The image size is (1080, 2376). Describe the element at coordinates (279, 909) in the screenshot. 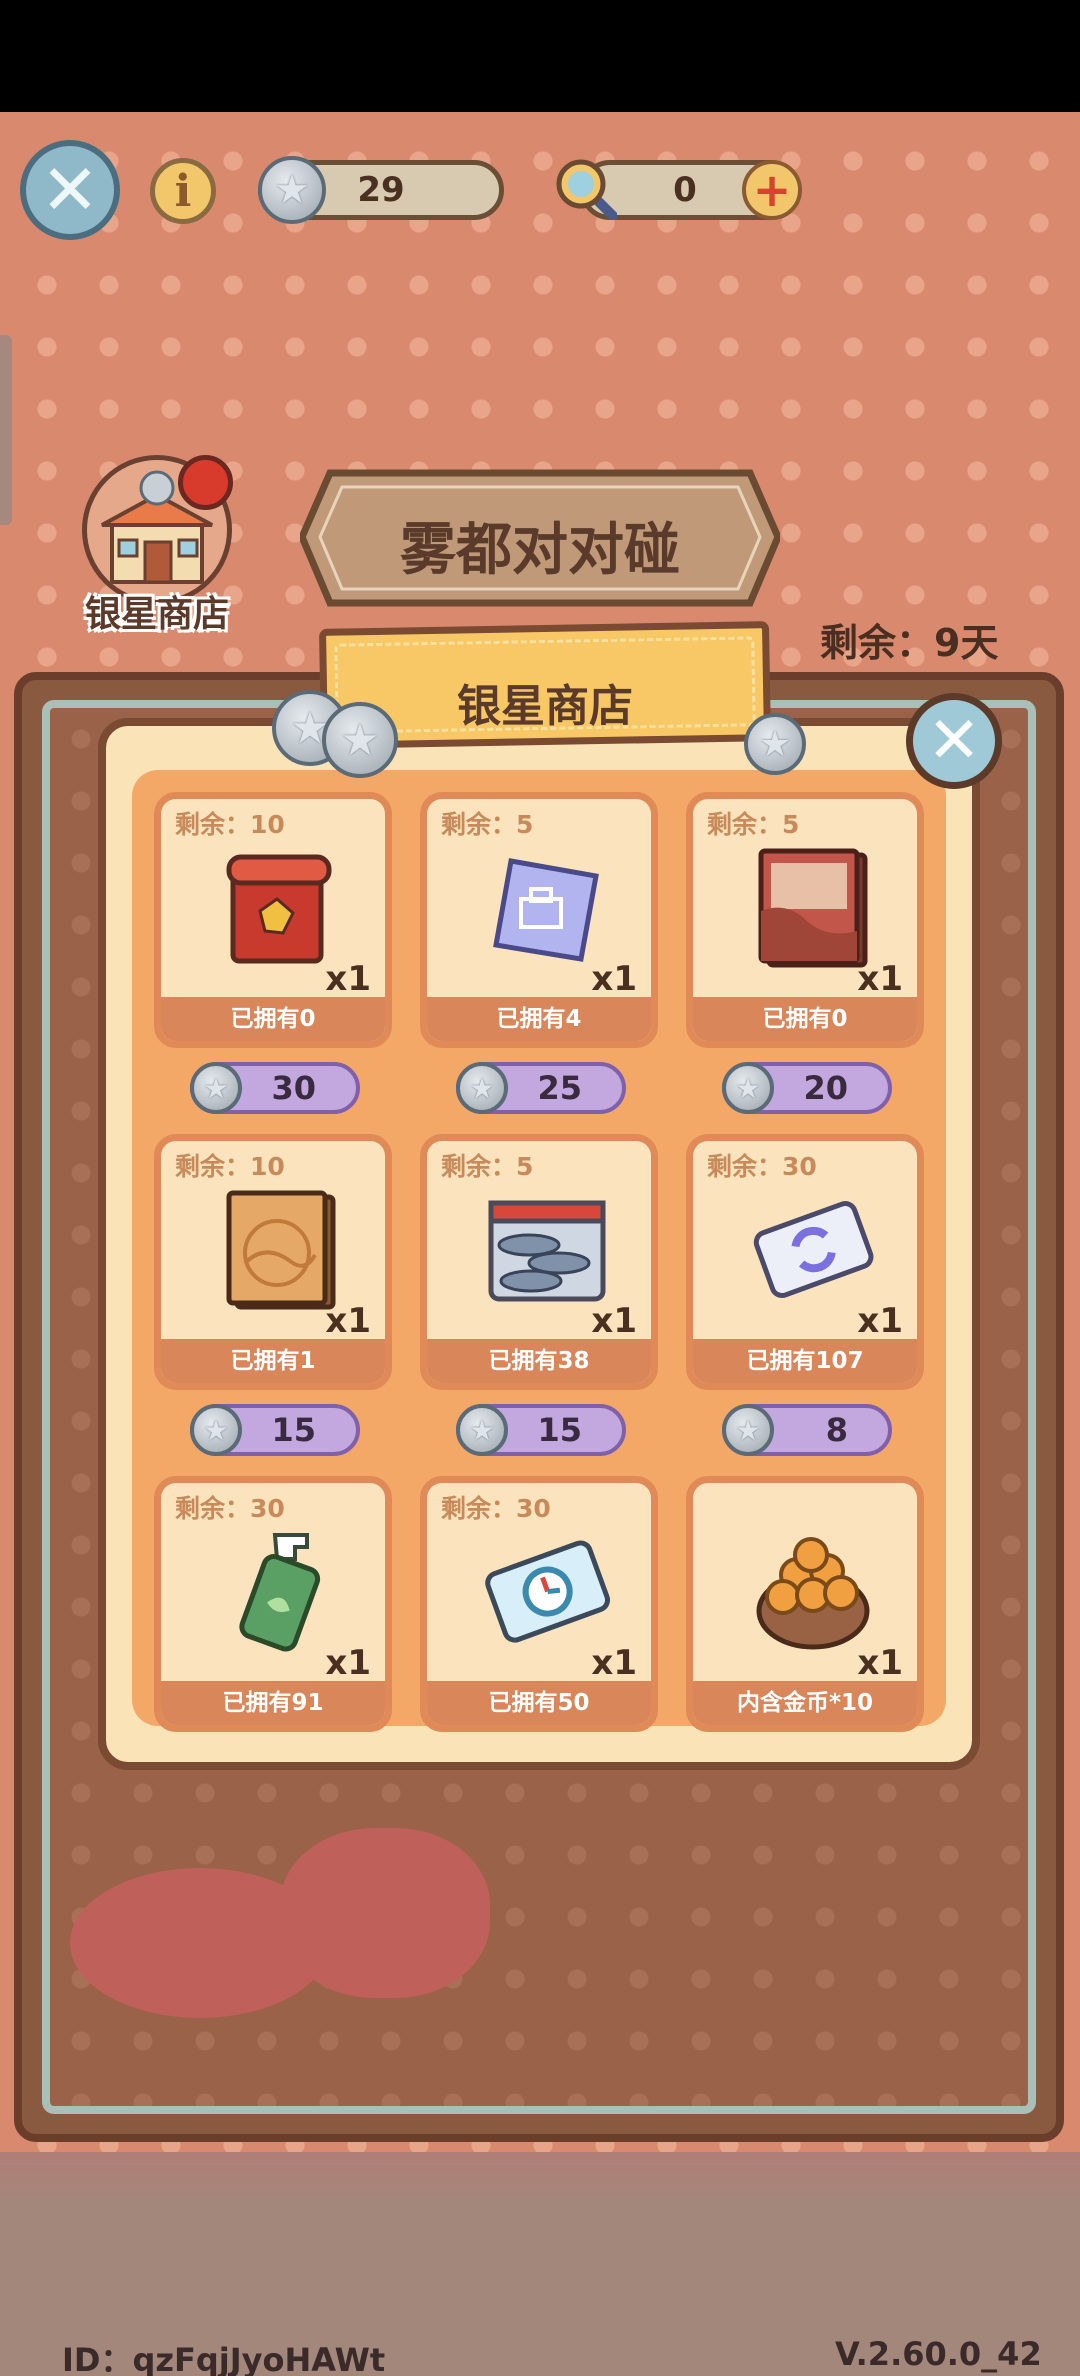

I see `red-scroll-icon` at that location.